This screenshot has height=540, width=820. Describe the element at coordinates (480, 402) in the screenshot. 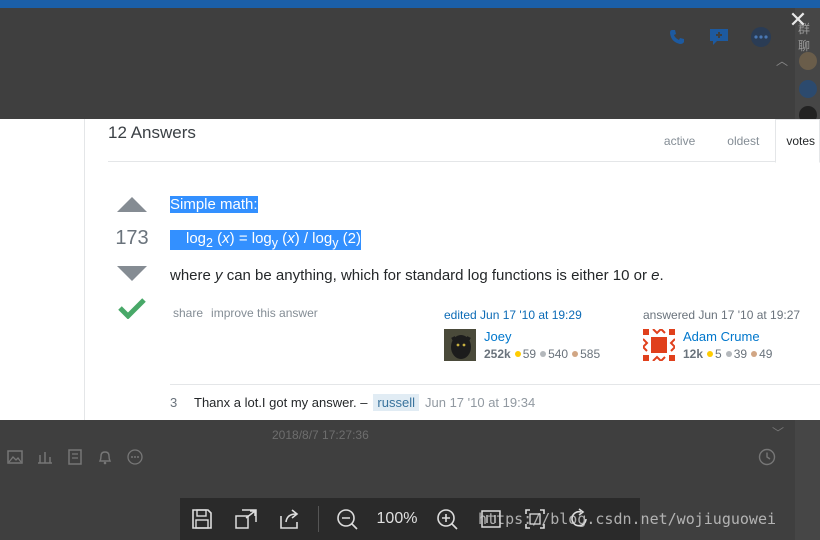

I see `comment-date-link: Jun 17 '10 at 19:34` at that location.